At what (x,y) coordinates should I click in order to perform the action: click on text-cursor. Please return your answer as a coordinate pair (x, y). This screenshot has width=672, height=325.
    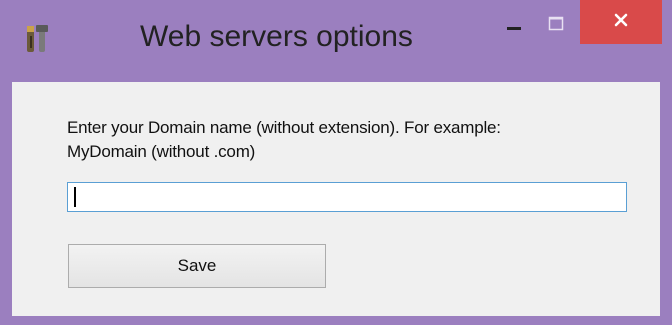
    Looking at the image, I should click on (75, 197).